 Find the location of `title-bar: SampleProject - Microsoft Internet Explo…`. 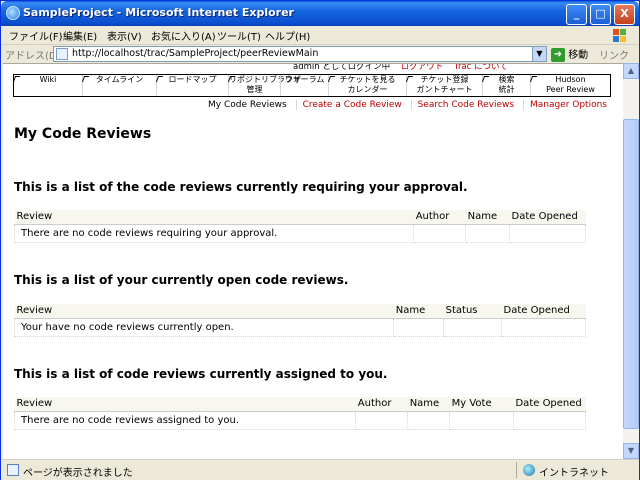

title-bar: SampleProject - Microsoft Internet Explo… is located at coordinates (320, 13).